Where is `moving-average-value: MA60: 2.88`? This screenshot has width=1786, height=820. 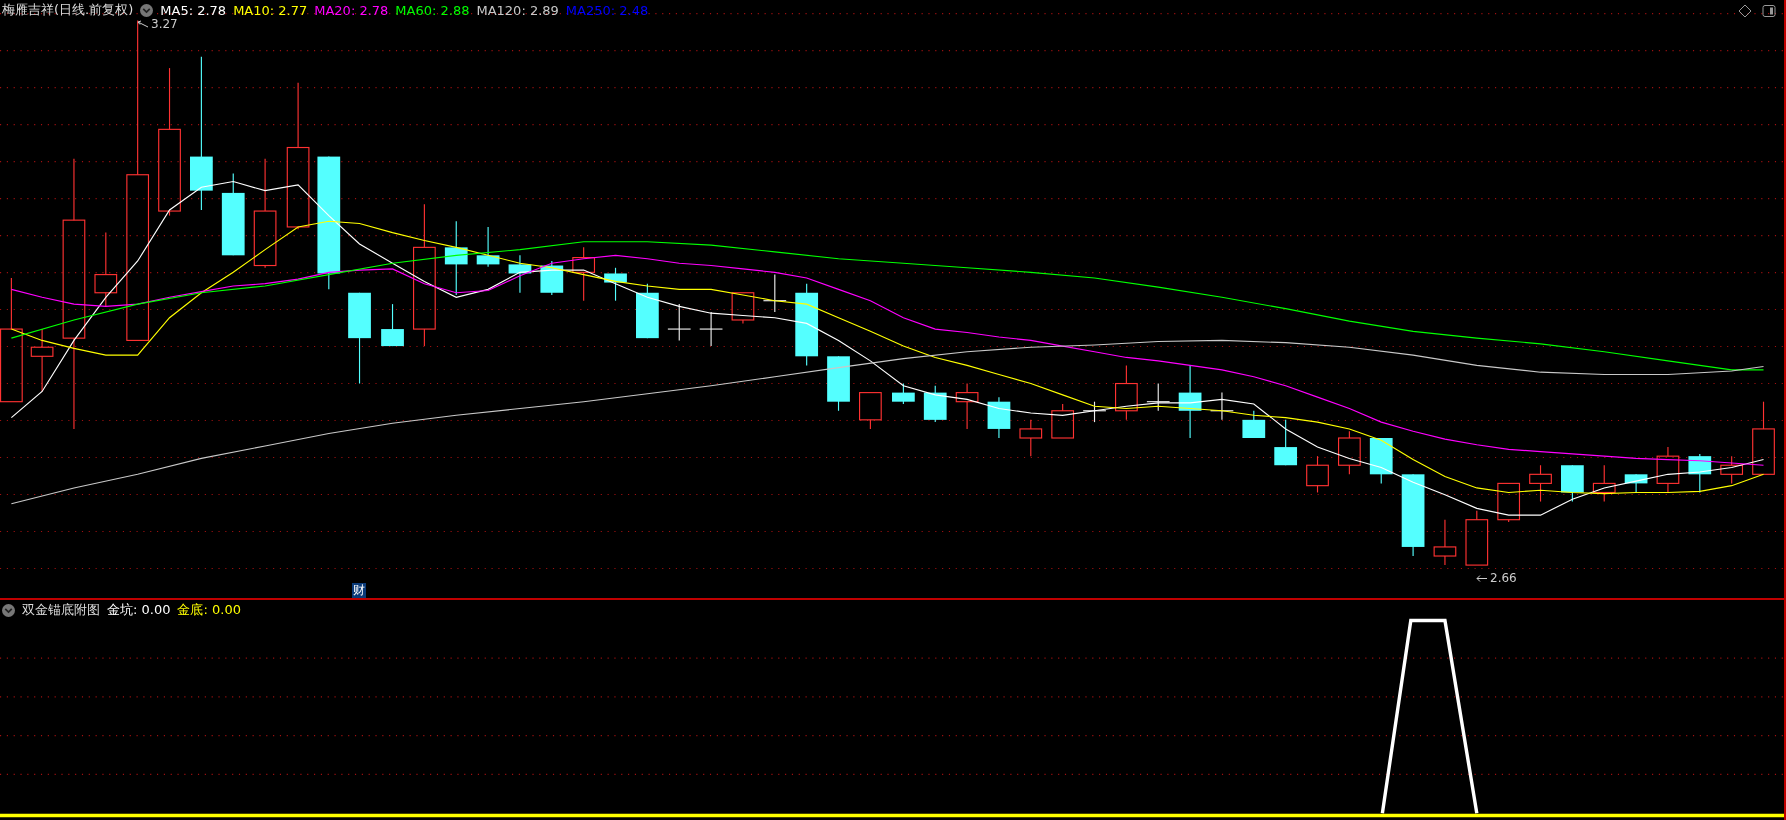
moving-average-value: MA60: 2.88 is located at coordinates (432, 10).